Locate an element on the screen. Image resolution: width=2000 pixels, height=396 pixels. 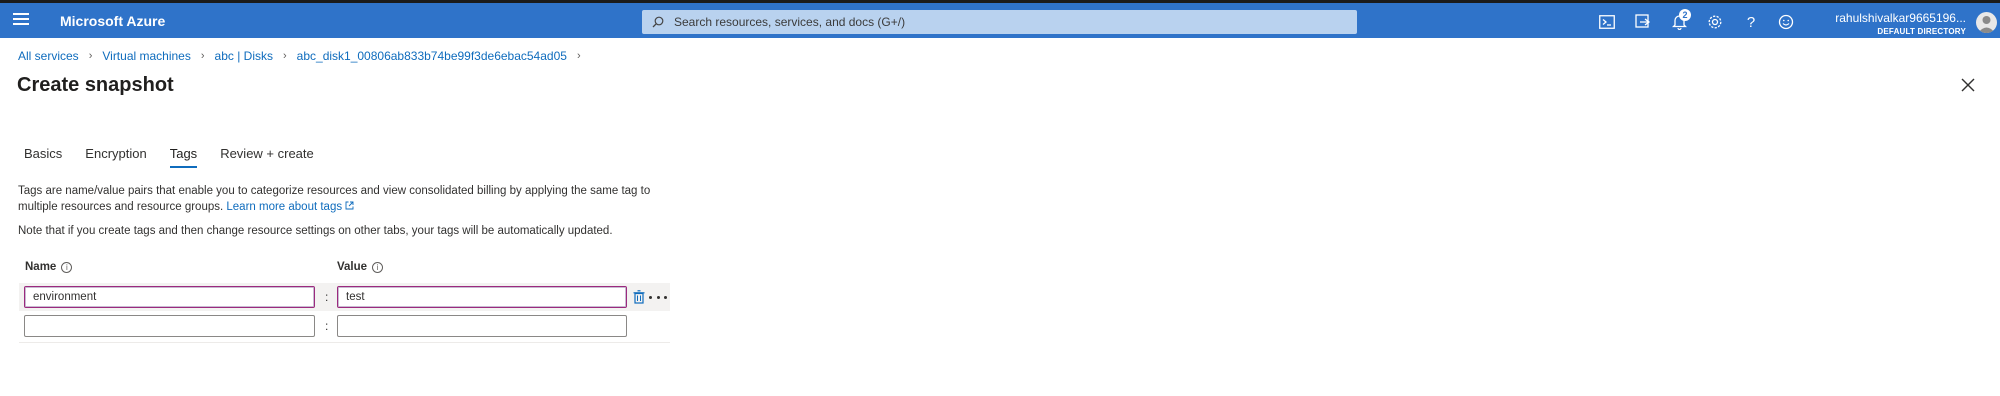
tab-tags: Tags is located at coordinates (183, 157).